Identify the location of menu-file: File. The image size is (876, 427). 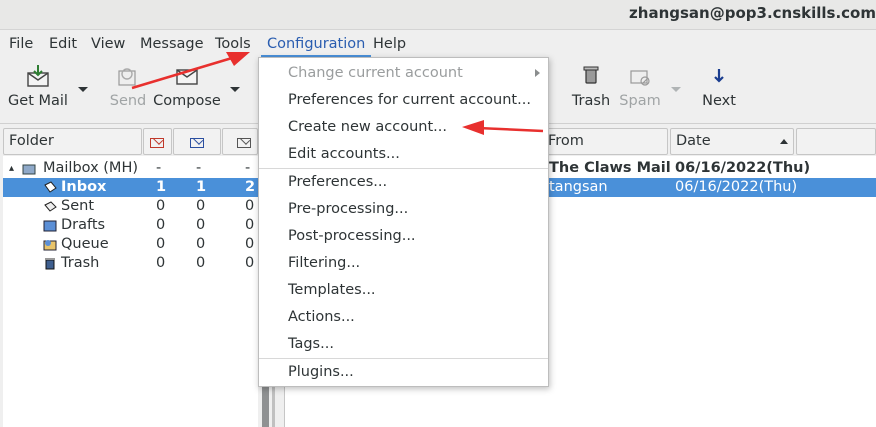
(21, 44).